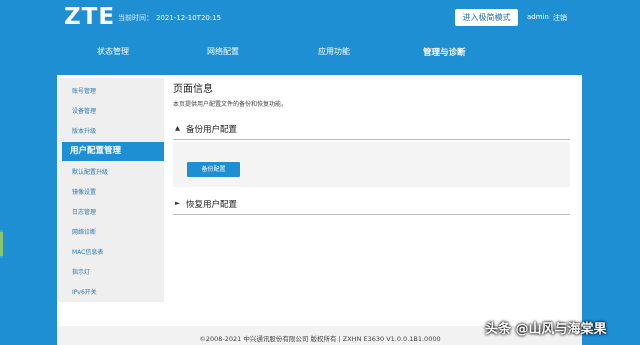 The width and height of the screenshot is (640, 345). Describe the element at coordinates (223, 51) in the screenshot. I see `nav-network: 网络配置` at that location.